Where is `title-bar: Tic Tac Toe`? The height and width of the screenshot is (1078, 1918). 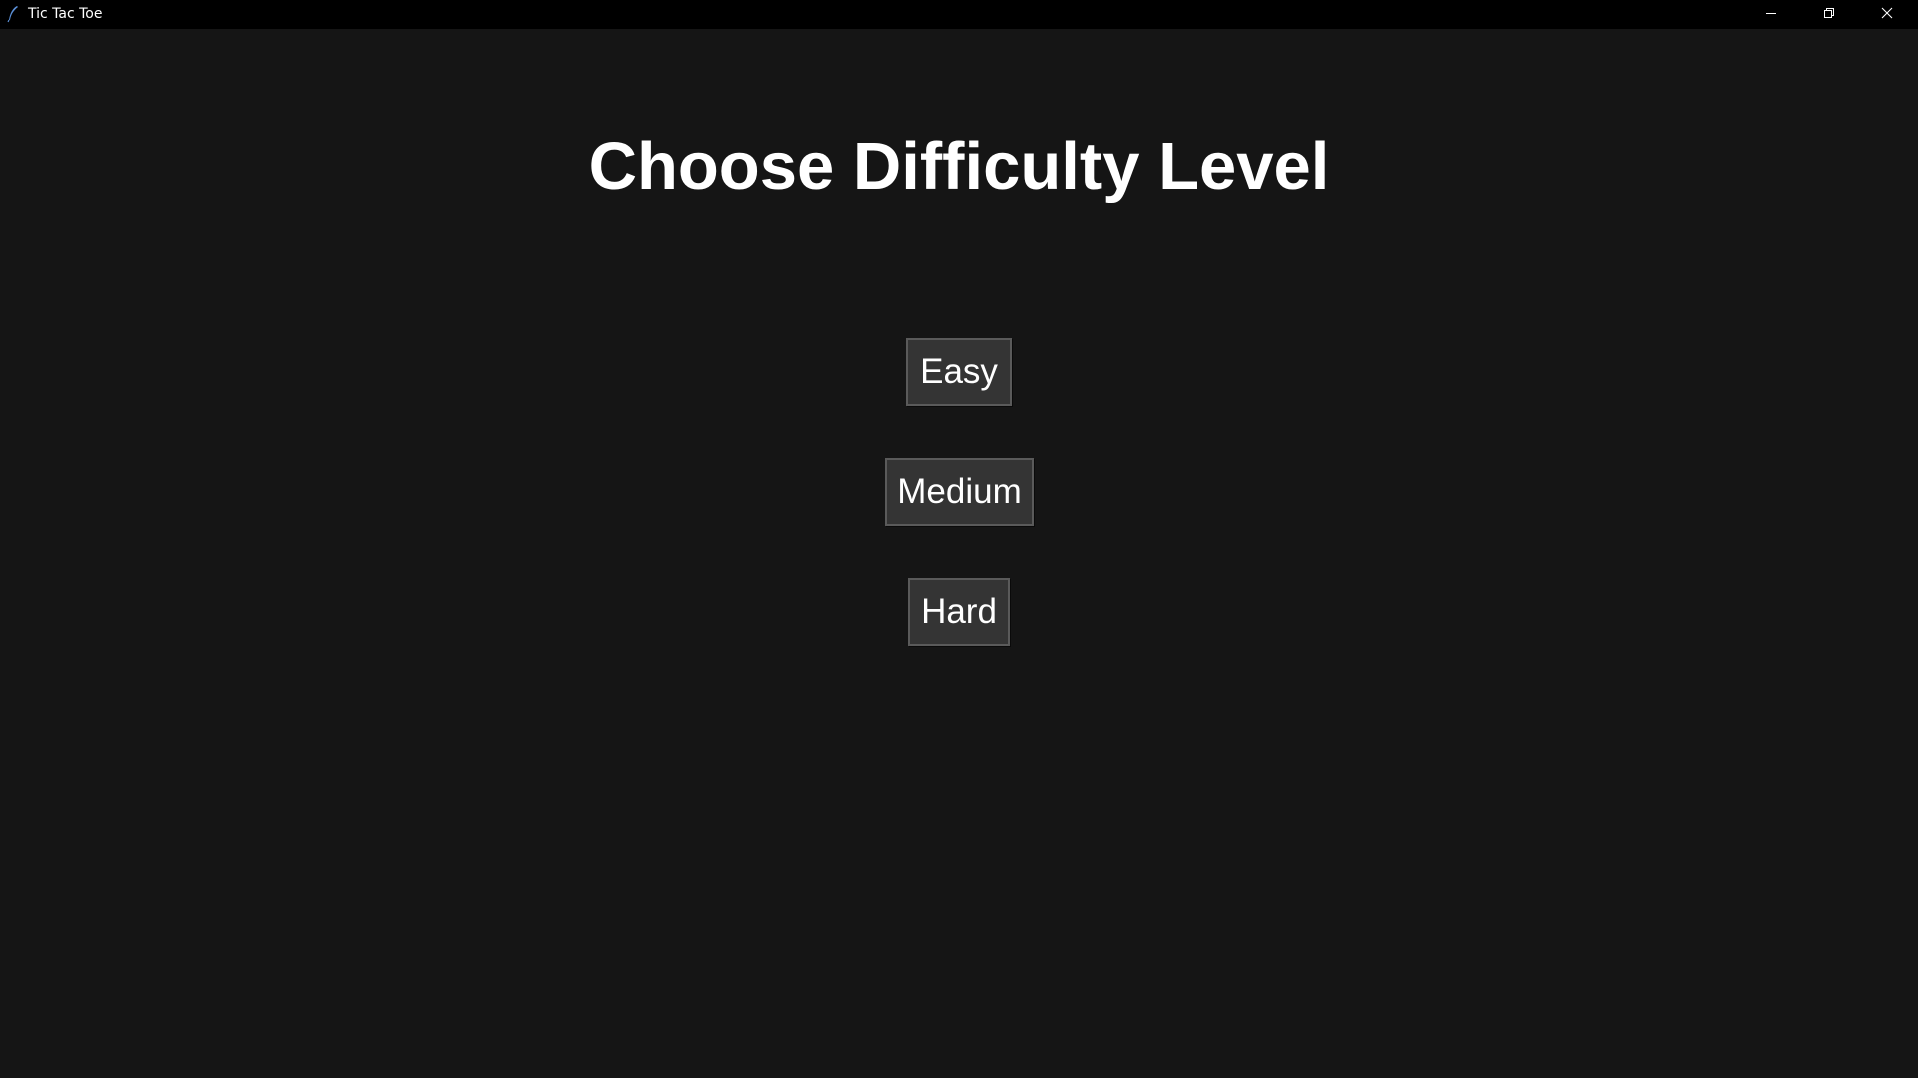
title-bar: Tic Tac Toe is located at coordinates (959, 14).